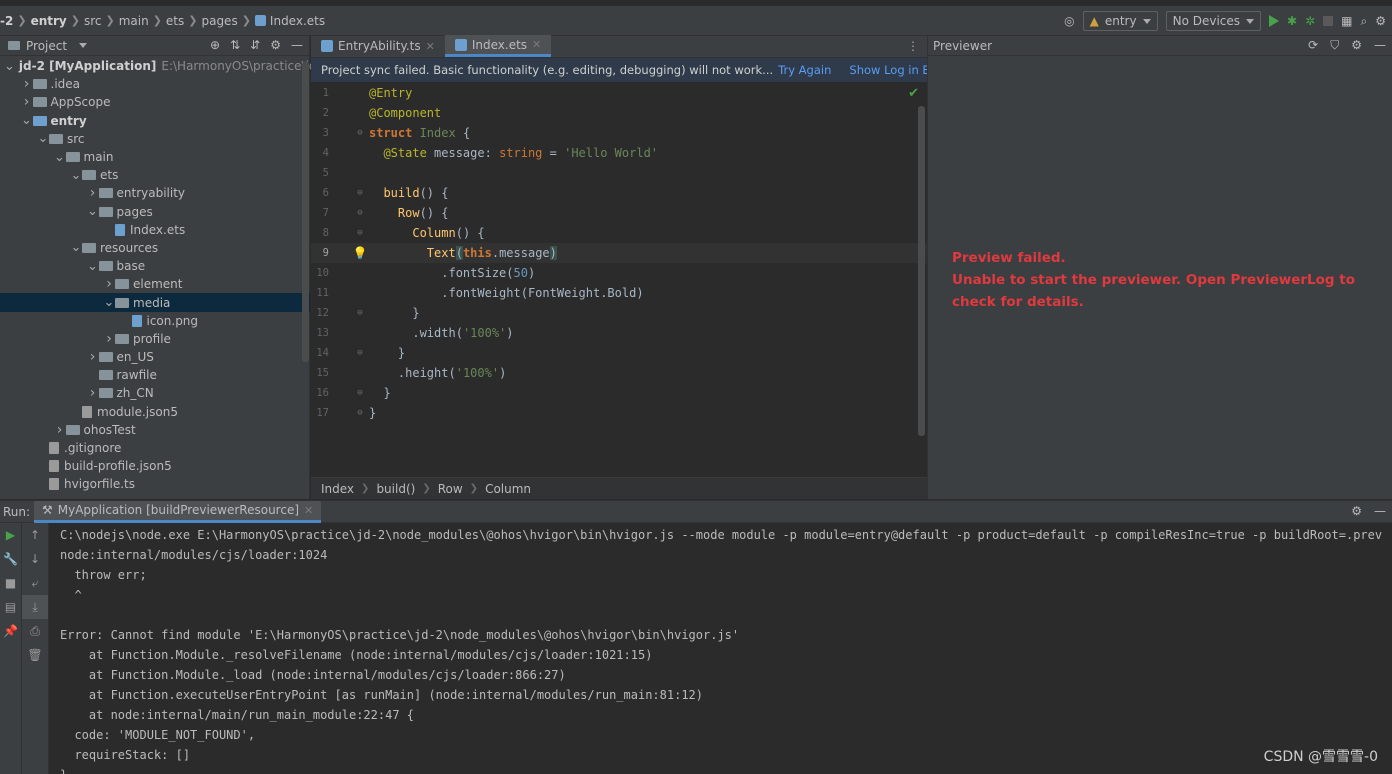 Image resolution: width=1392 pixels, height=774 pixels. Describe the element at coordinates (155, 484) in the screenshot. I see `tree-item: hvigorfile.ts` at that location.